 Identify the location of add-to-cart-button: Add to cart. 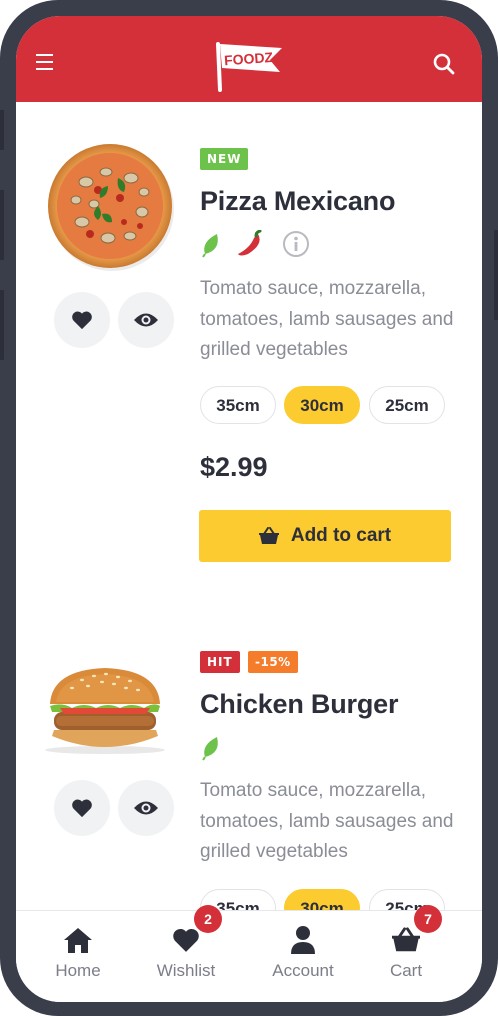
(325, 536).